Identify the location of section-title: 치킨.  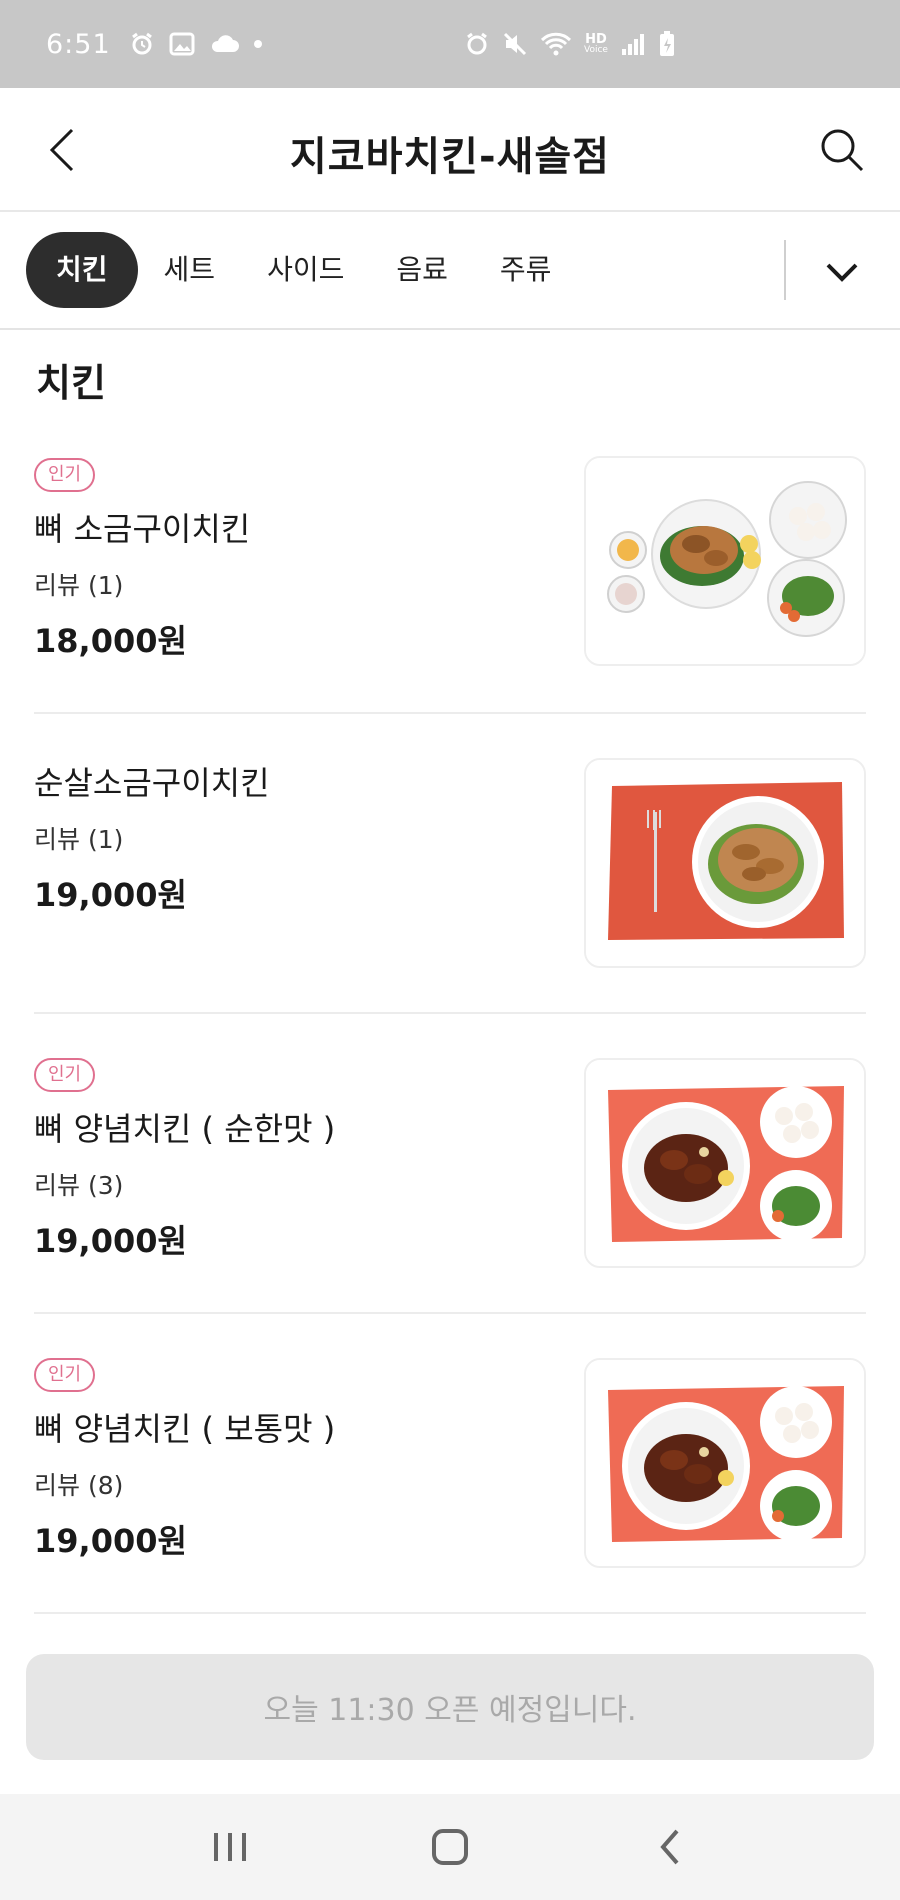
(71, 383).